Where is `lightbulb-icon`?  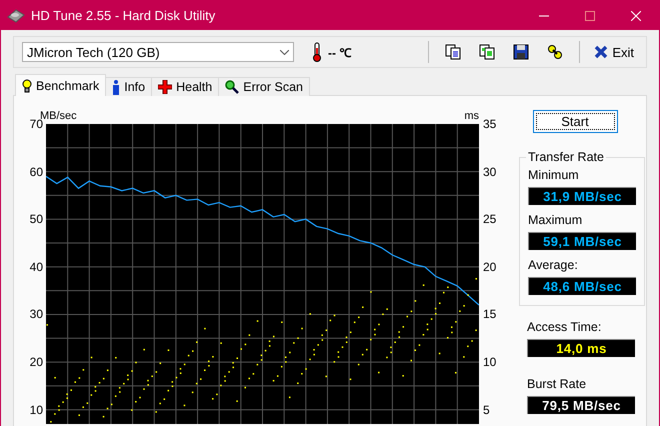
lightbulb-icon is located at coordinates (27, 85).